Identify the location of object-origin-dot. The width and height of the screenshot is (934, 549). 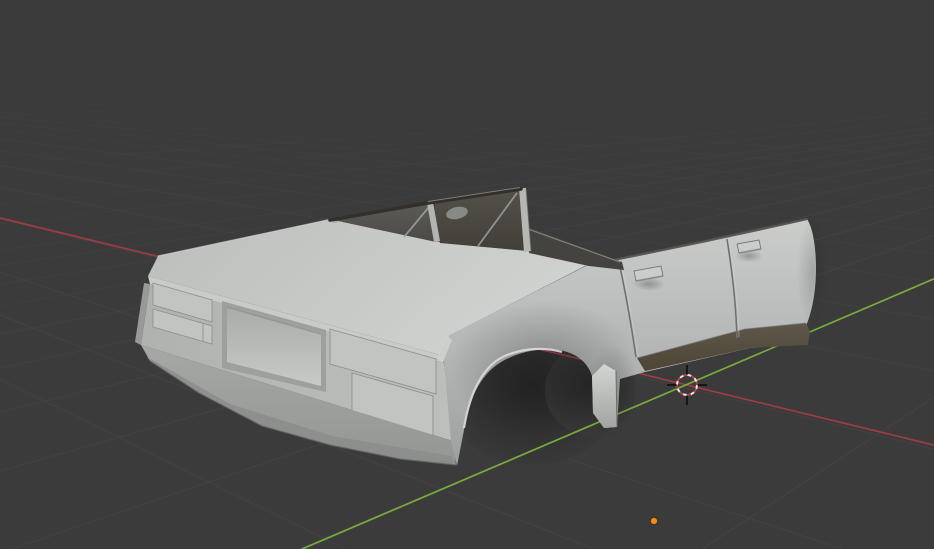
(654, 521).